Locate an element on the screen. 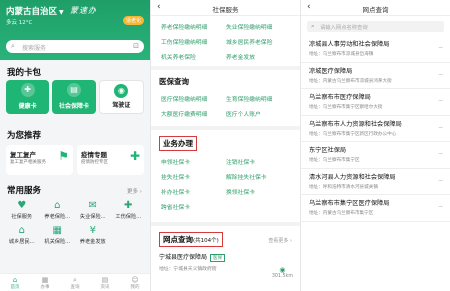 The image size is (450, 291). health-card: ✚ 健康卡 is located at coordinates (28, 97).